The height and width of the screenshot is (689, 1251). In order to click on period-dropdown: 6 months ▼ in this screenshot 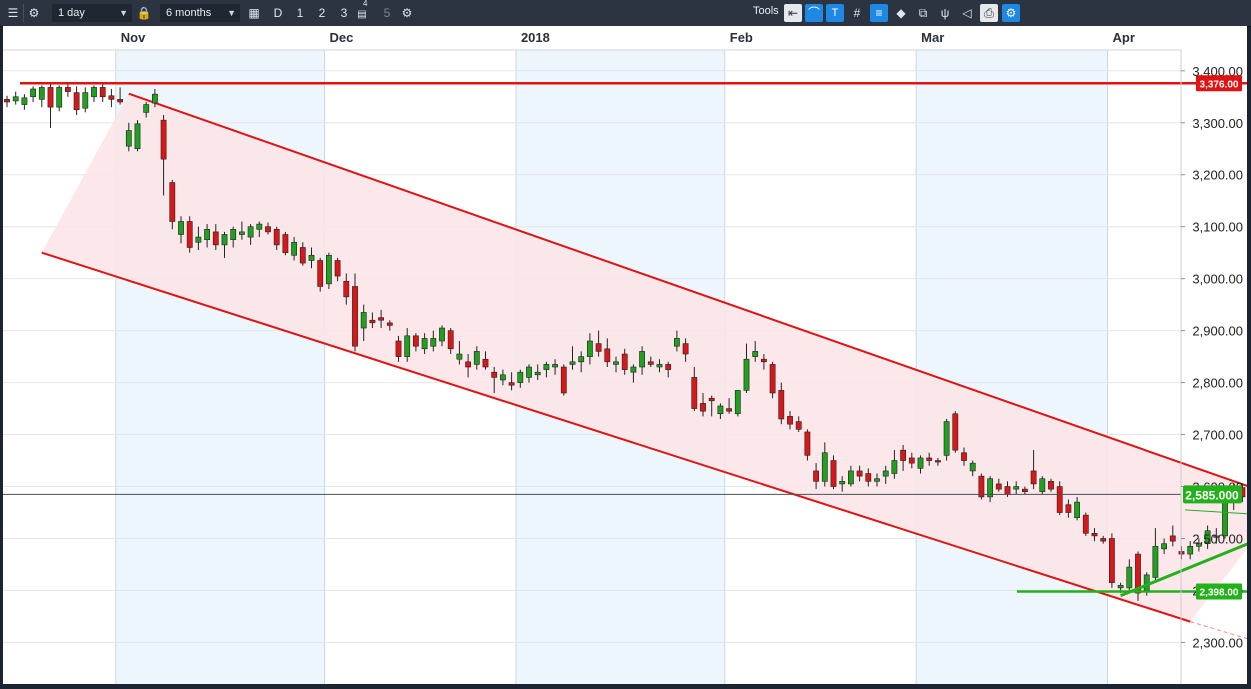, I will do `click(200, 13)`.